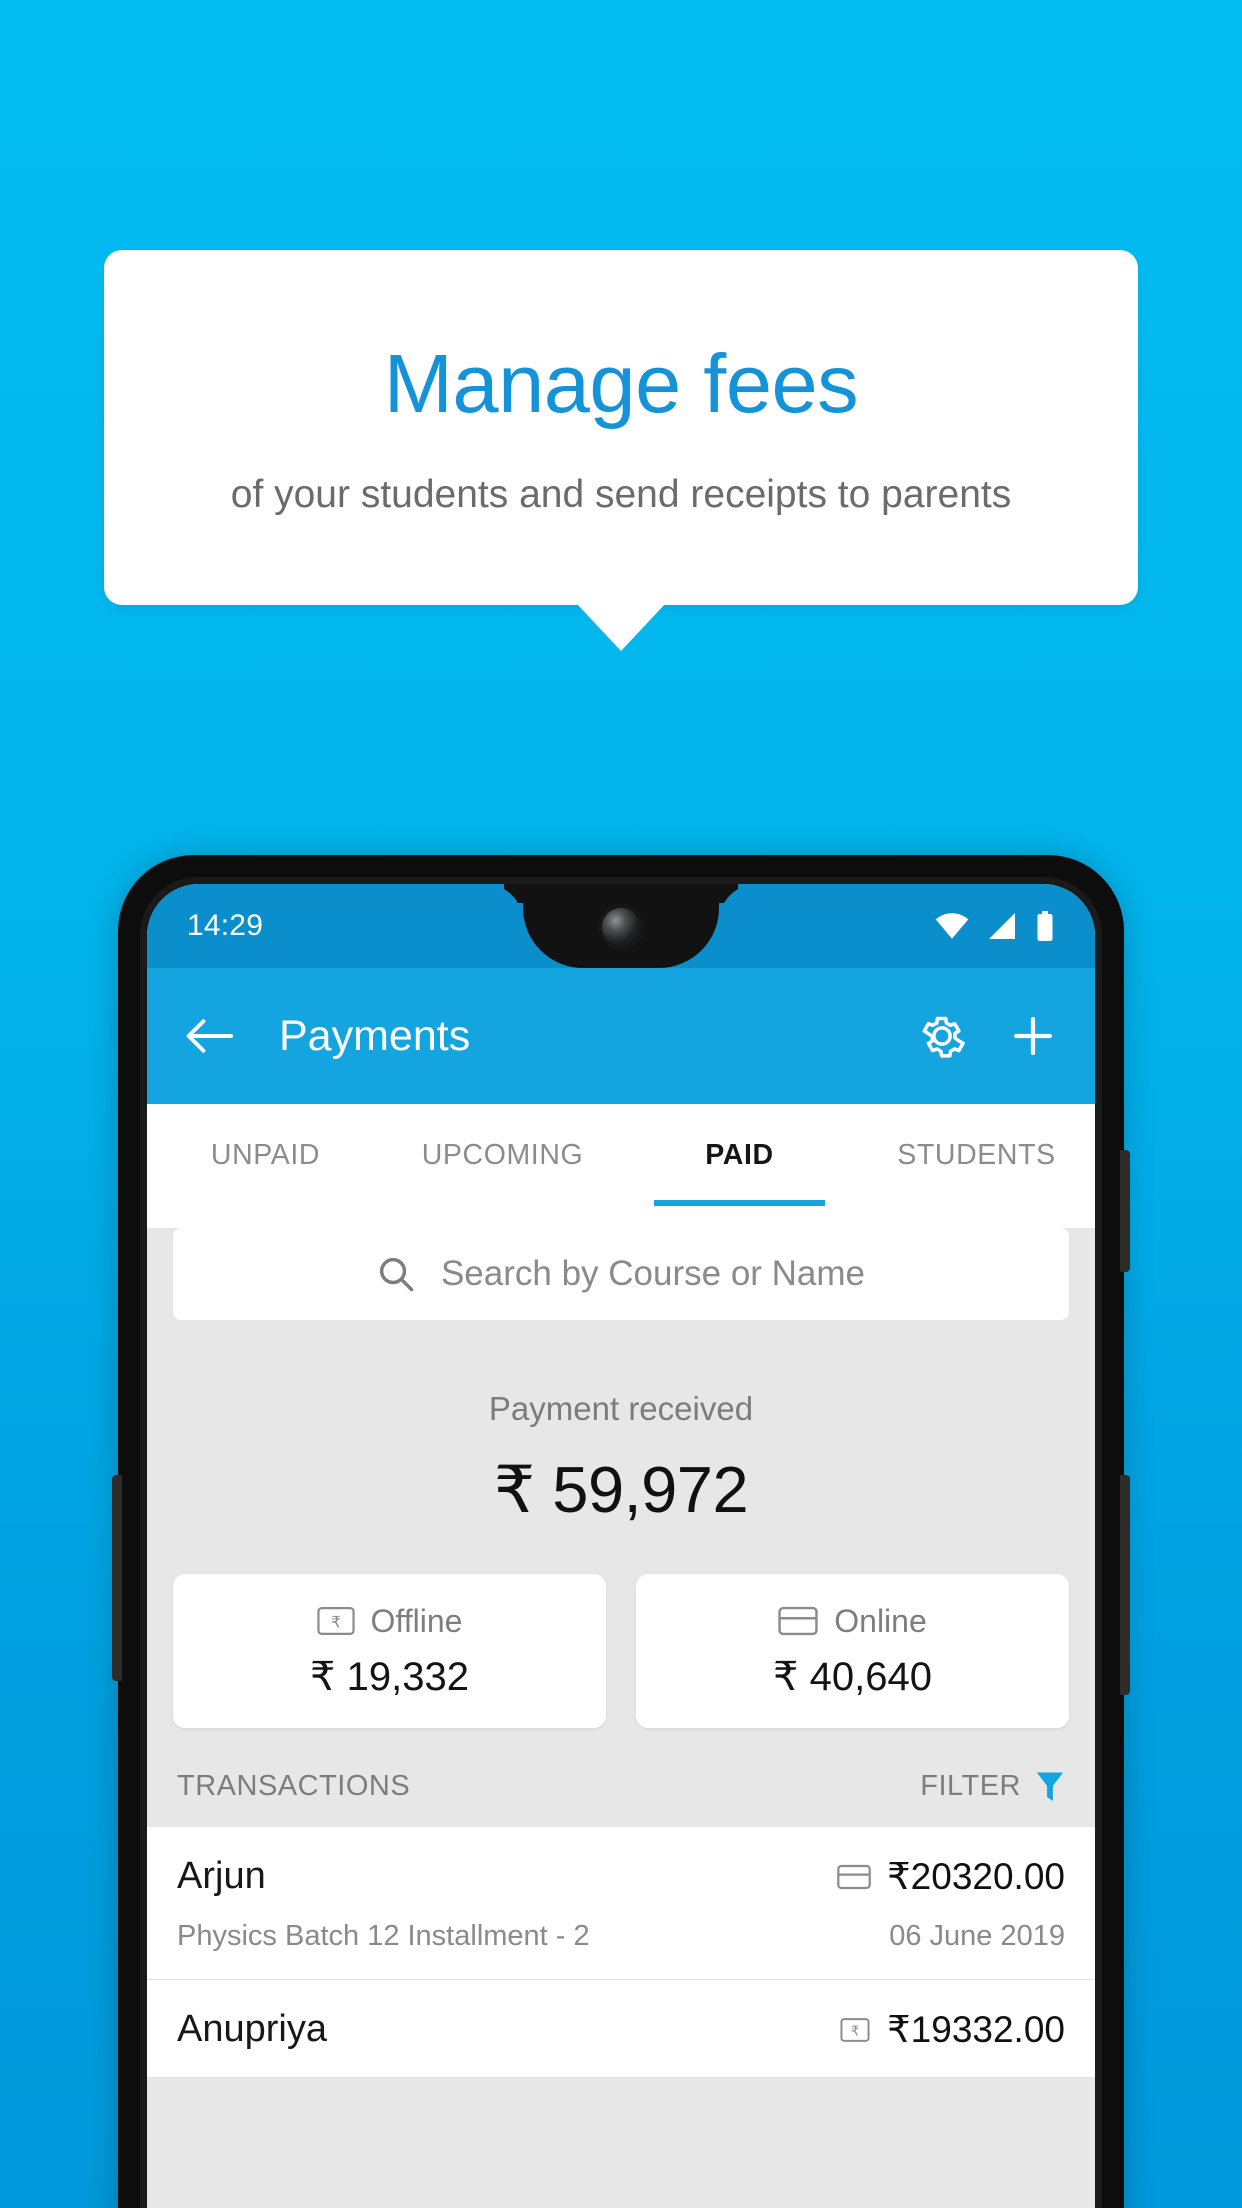  I want to click on status-bar-icons, so click(995, 926).